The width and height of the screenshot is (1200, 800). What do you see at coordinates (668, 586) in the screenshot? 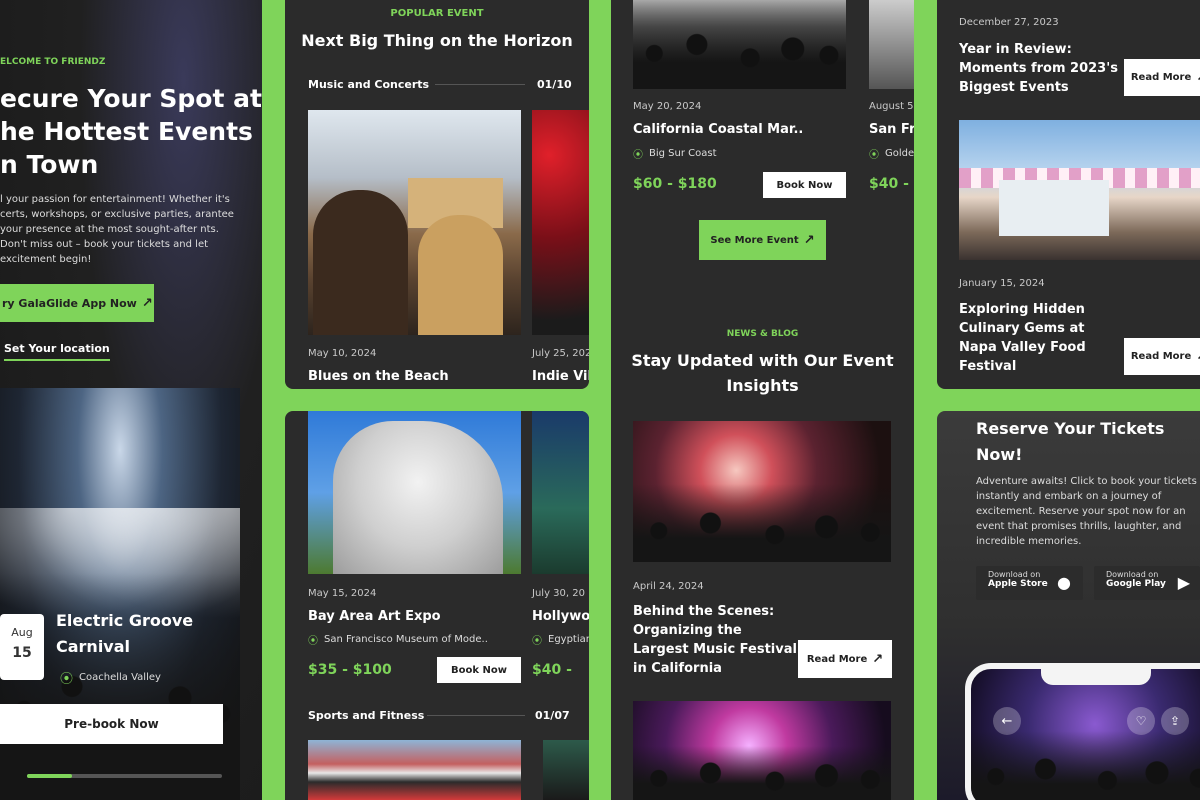
I see `post-date: April 24, 2024` at bounding box center [668, 586].